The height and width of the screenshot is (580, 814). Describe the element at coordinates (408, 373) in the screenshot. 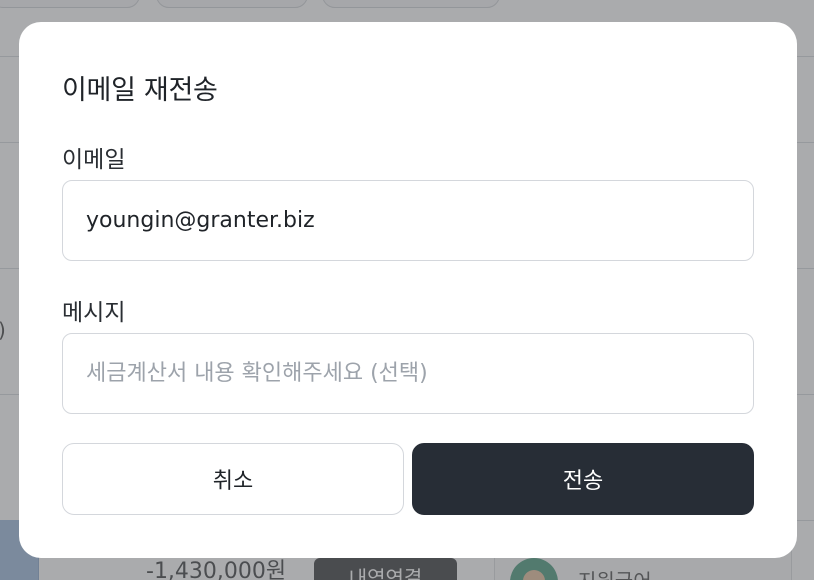

I see `message-field` at that location.